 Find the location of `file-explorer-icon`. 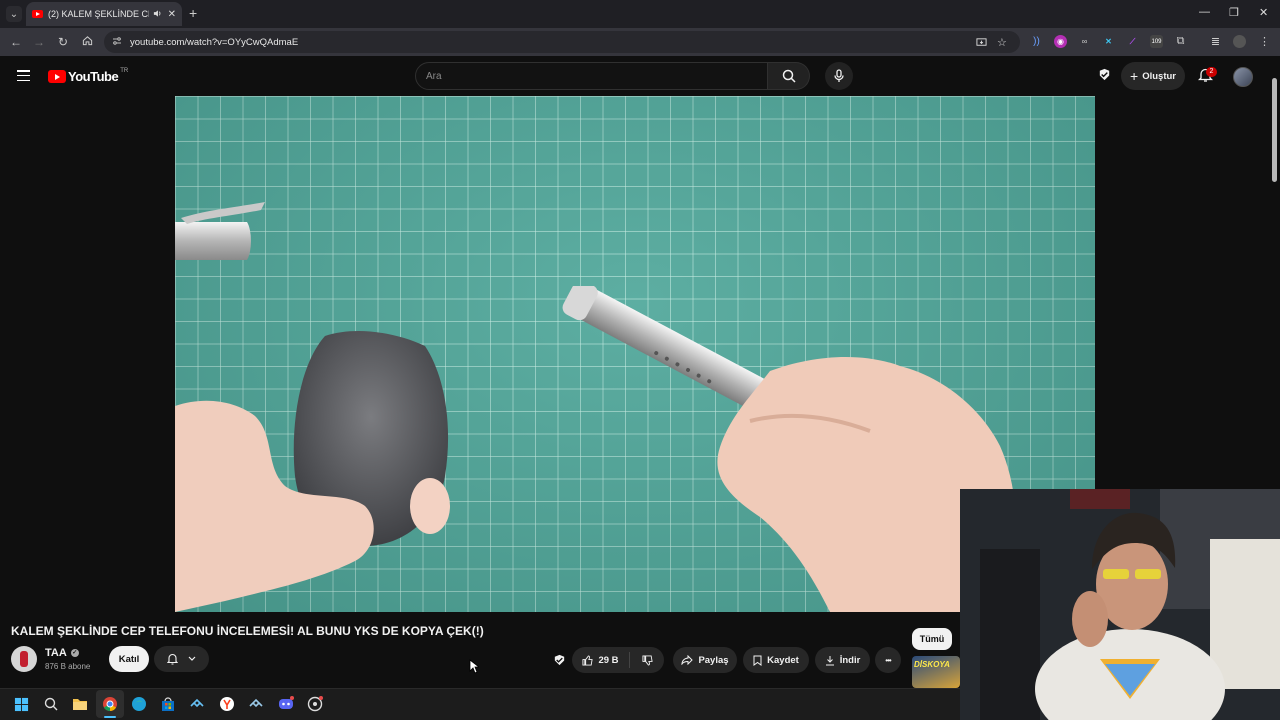

file-explorer-icon is located at coordinates (80, 704).